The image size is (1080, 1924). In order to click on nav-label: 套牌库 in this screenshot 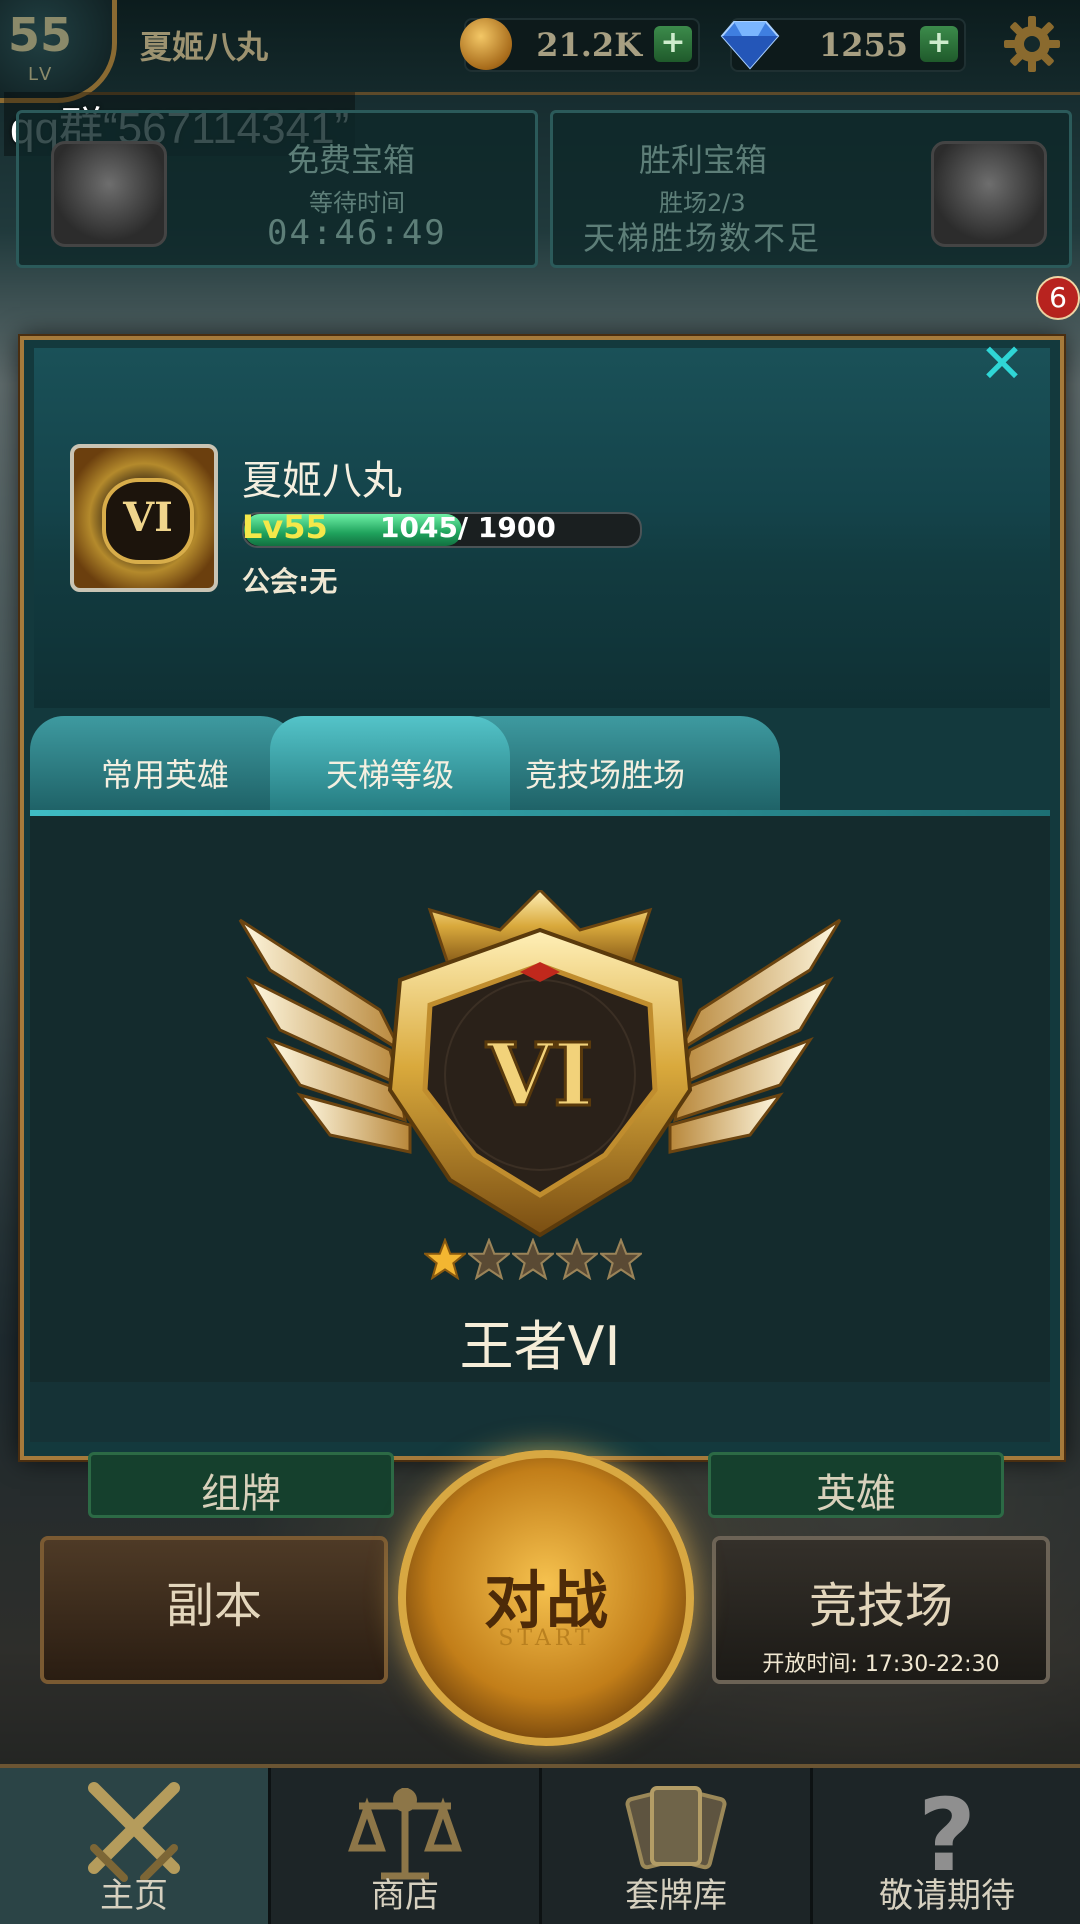, I will do `click(676, 1896)`.